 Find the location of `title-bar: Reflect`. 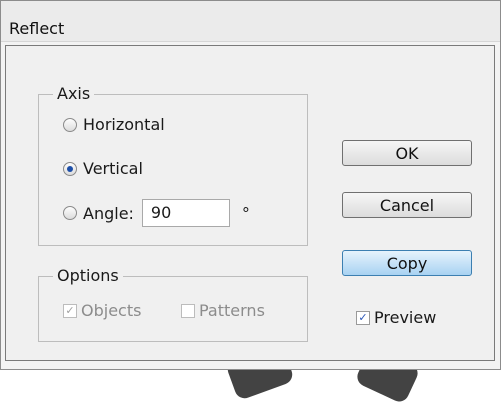

title-bar: Reflect is located at coordinates (250, 21).